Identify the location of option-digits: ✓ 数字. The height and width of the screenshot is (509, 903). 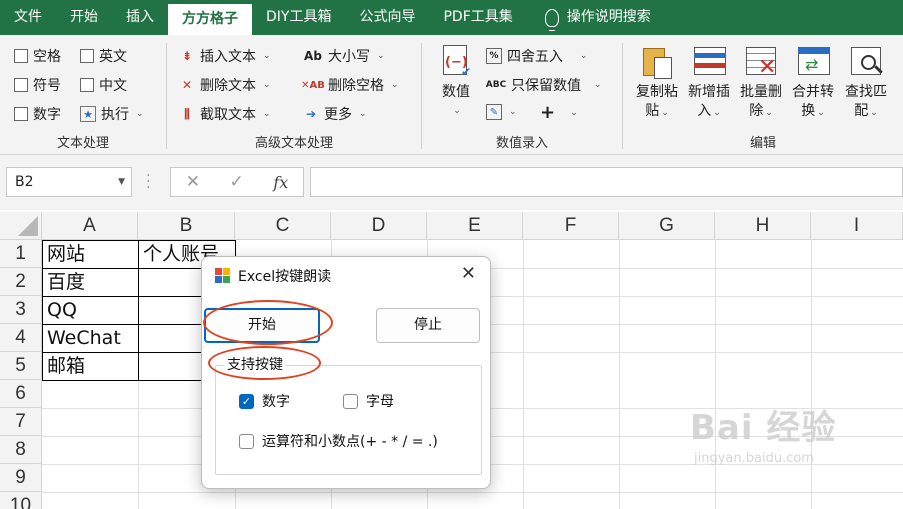
(264, 401).